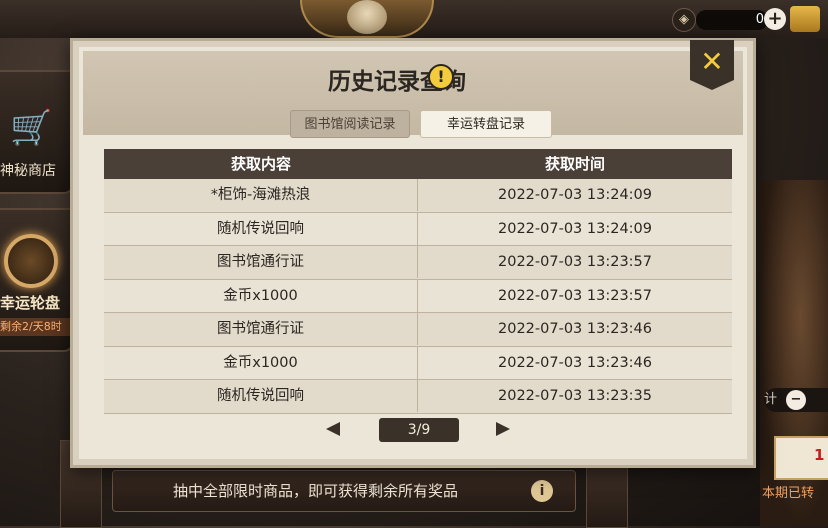 This screenshot has height=528, width=828. I want to click on counter-pill: 计 −, so click(796, 400).